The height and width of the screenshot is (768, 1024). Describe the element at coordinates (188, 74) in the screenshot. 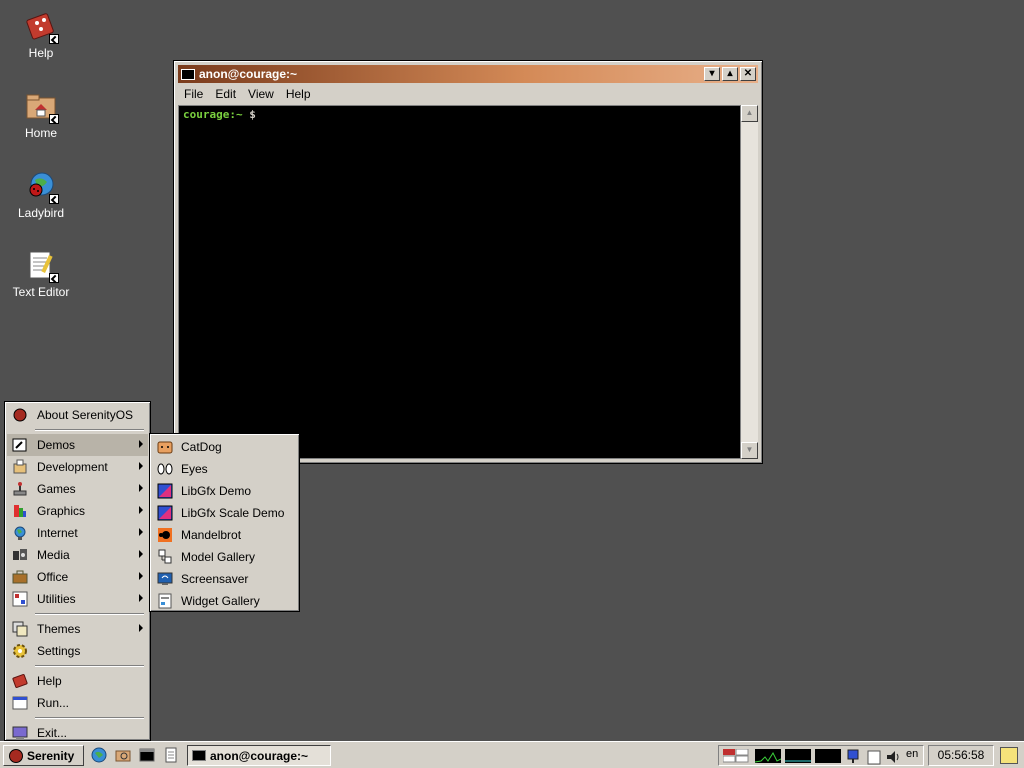

I see `terminal-icon` at that location.